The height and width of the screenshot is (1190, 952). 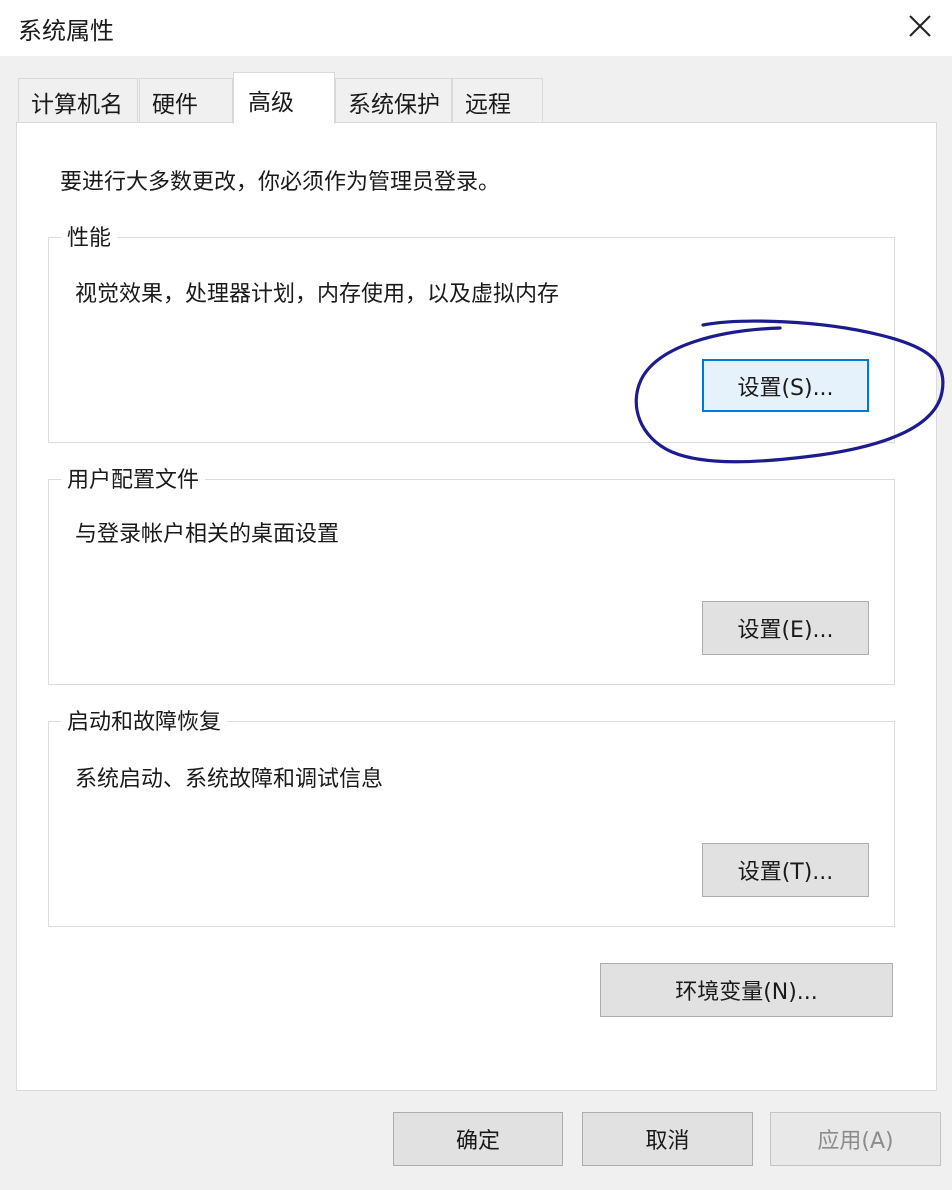 What do you see at coordinates (394, 104) in the screenshot?
I see `tab-label: 系统保护` at bounding box center [394, 104].